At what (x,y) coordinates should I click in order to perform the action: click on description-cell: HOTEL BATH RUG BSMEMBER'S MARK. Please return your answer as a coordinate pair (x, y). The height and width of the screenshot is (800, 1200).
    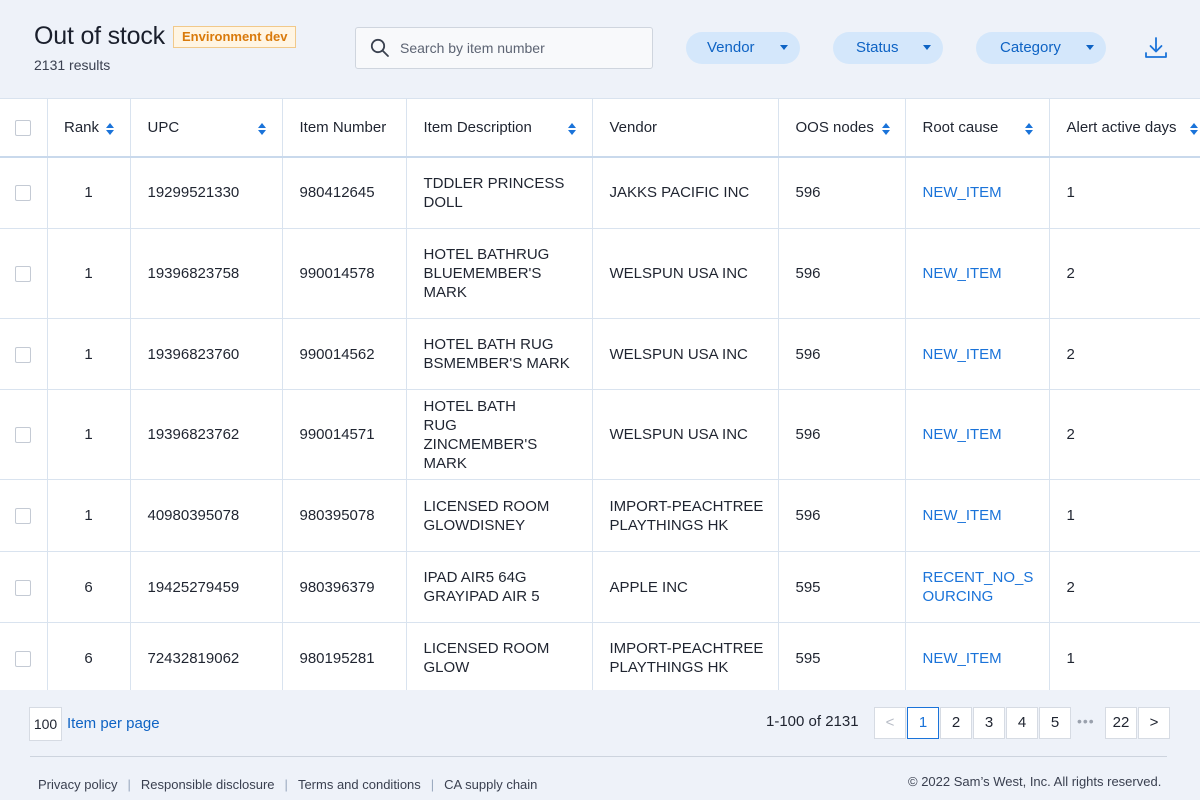
    Looking at the image, I should click on (499, 354).